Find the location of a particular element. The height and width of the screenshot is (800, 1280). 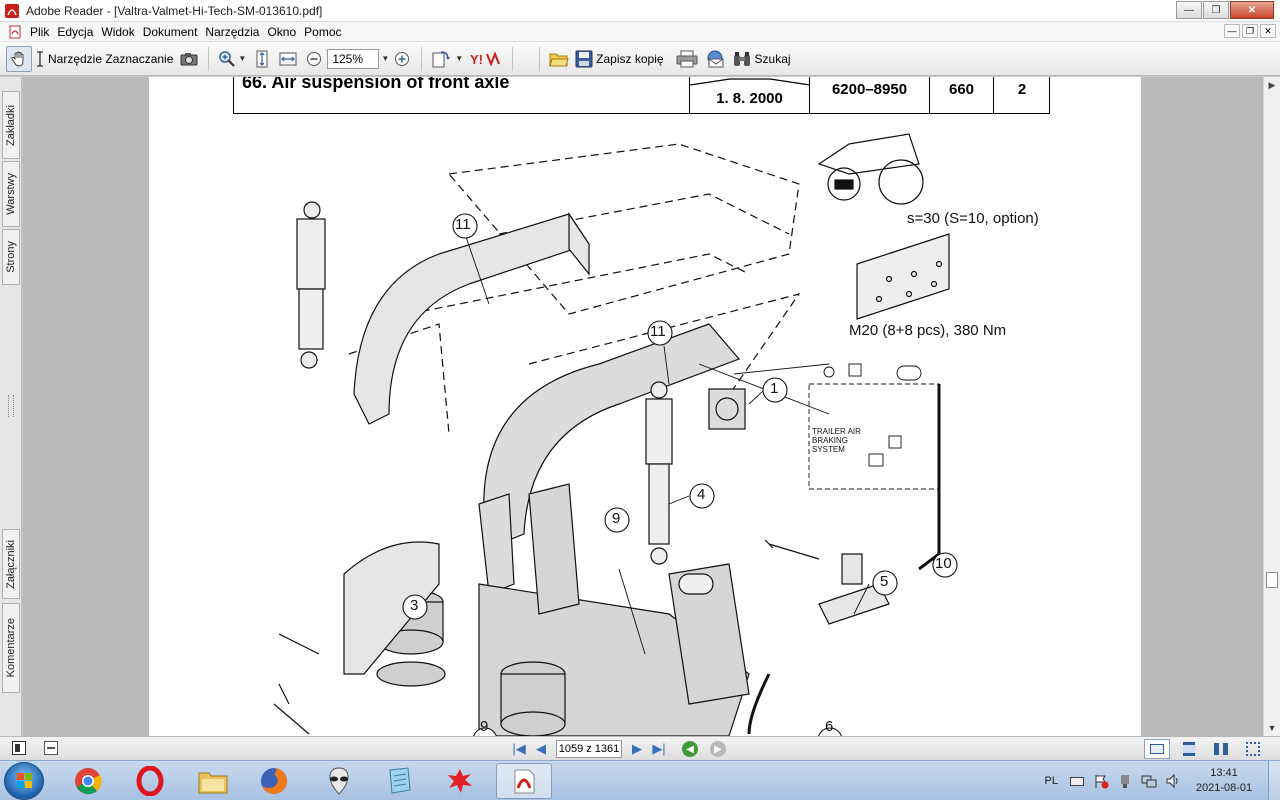

maximize-button: ❐ is located at coordinates (1216, 10).